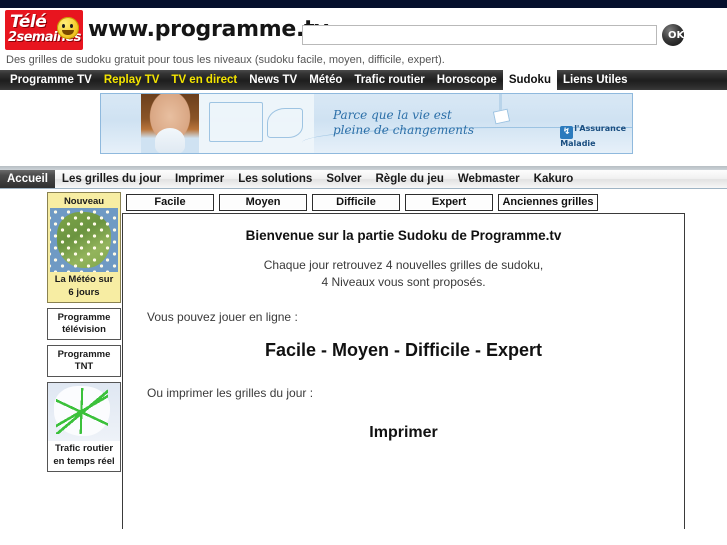 The height and width of the screenshot is (545, 727). Describe the element at coordinates (263, 202) in the screenshot. I see `difficulty-tab-moyen: Moyen` at that location.